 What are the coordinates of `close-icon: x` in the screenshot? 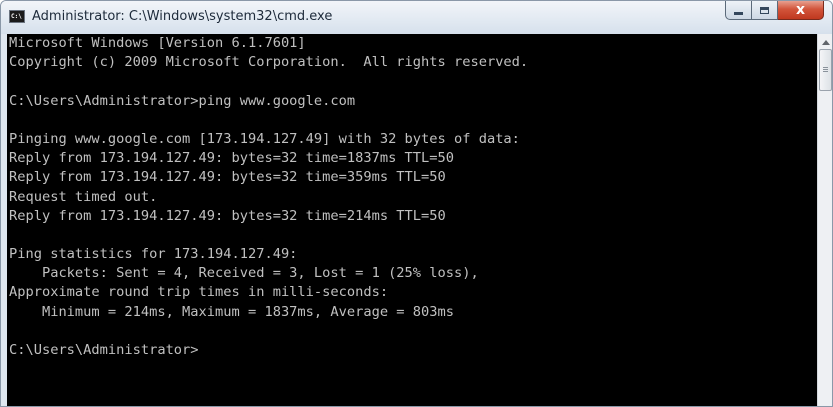 It's located at (800, 10).